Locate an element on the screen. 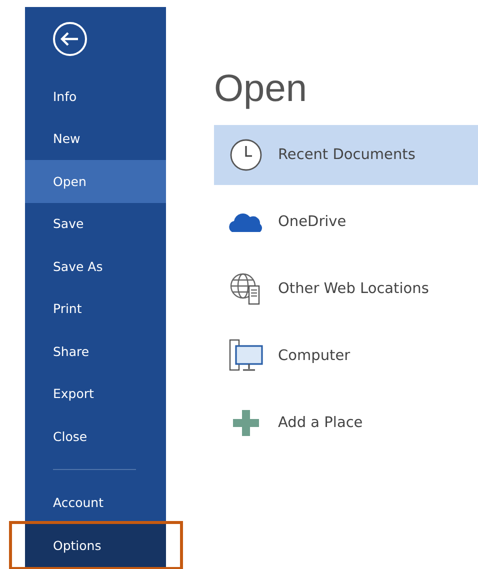  menu-item: Share is located at coordinates (95, 351).